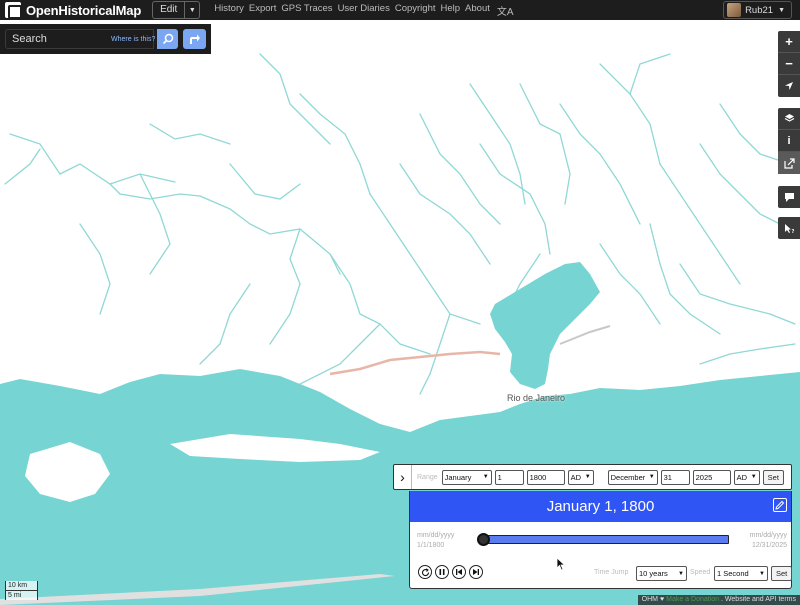 Image resolution: width=800 pixels, height=605 pixels. I want to click on scale-mi: 5 mi, so click(21, 595).